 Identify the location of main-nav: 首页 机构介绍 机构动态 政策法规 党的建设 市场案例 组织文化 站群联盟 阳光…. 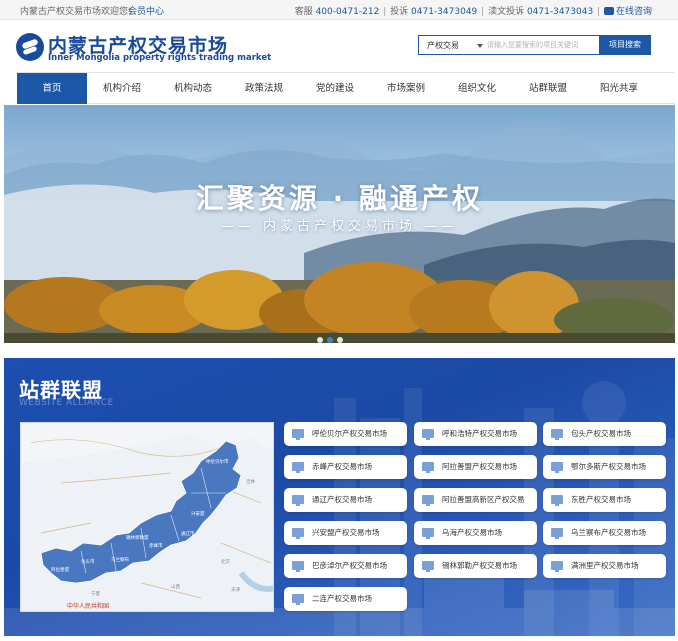
(346, 88).